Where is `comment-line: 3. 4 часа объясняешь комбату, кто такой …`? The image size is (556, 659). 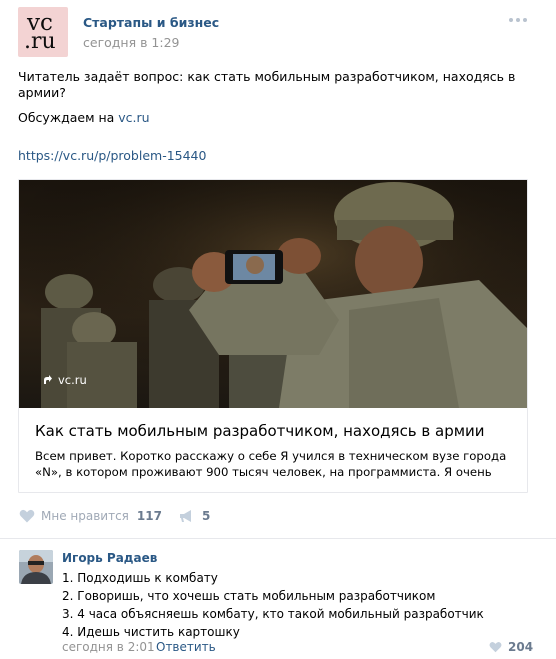 comment-line: 3. 4 часа объясняешь комбату, кто такой … is located at coordinates (273, 614).